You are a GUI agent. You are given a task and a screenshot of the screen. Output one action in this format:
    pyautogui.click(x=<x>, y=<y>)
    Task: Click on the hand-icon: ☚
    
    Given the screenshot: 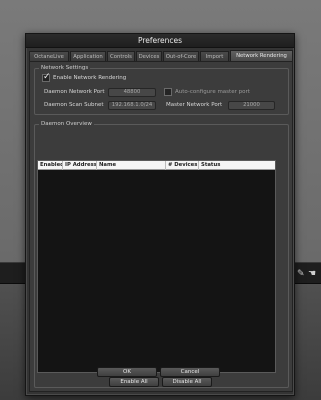 What is the action you would take?
    pyautogui.click(x=313, y=274)
    